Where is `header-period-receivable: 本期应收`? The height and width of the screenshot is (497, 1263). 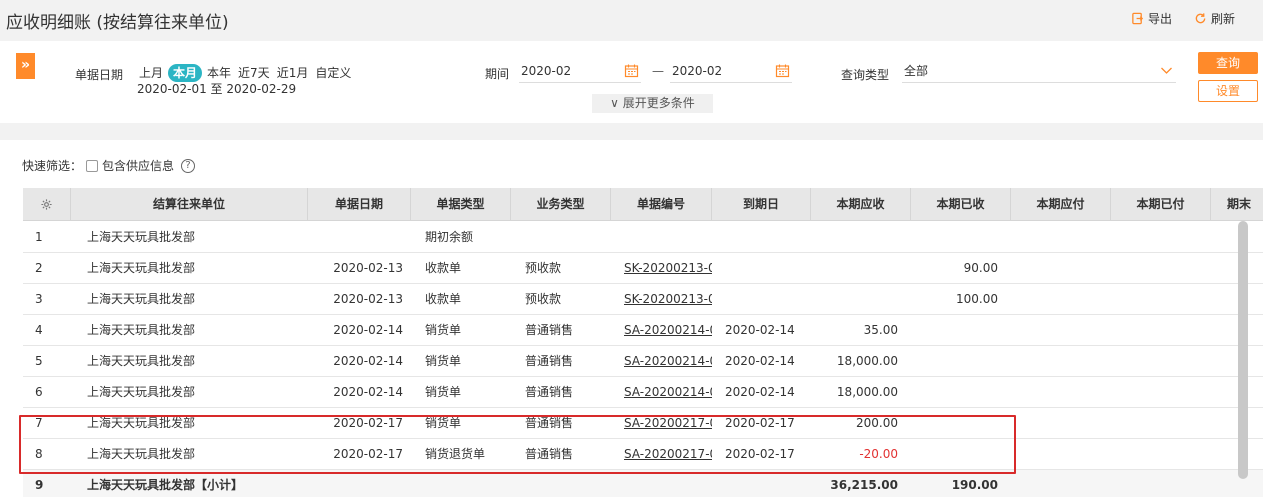 header-period-receivable: 本期应收 is located at coordinates (861, 204).